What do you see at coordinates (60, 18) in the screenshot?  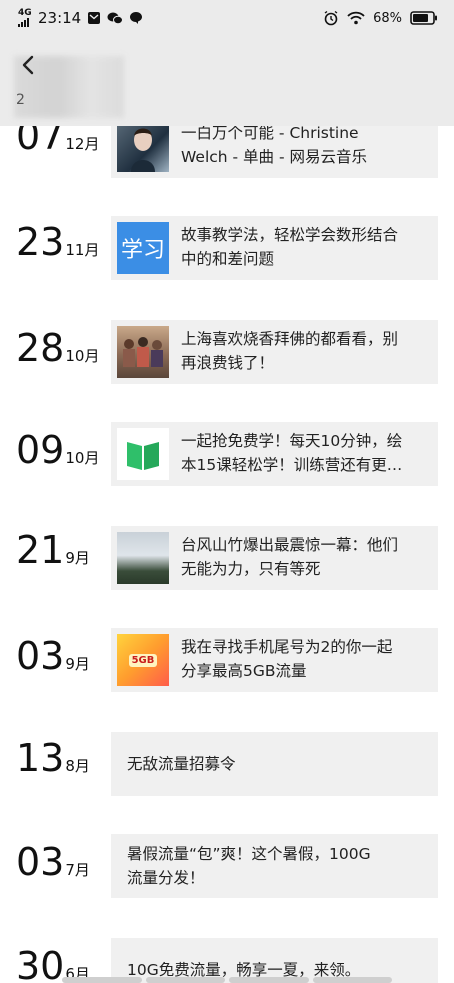 I see `status-time: 23:14` at bounding box center [60, 18].